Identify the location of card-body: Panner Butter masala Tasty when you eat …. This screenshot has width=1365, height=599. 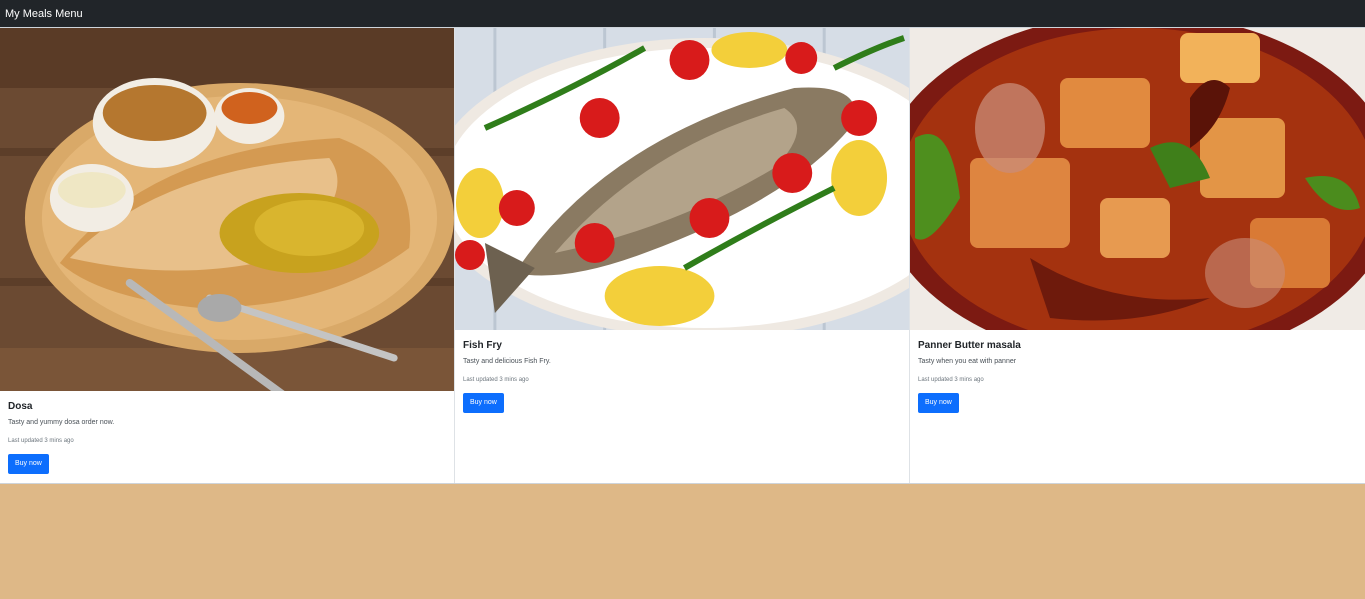
(1137, 375).